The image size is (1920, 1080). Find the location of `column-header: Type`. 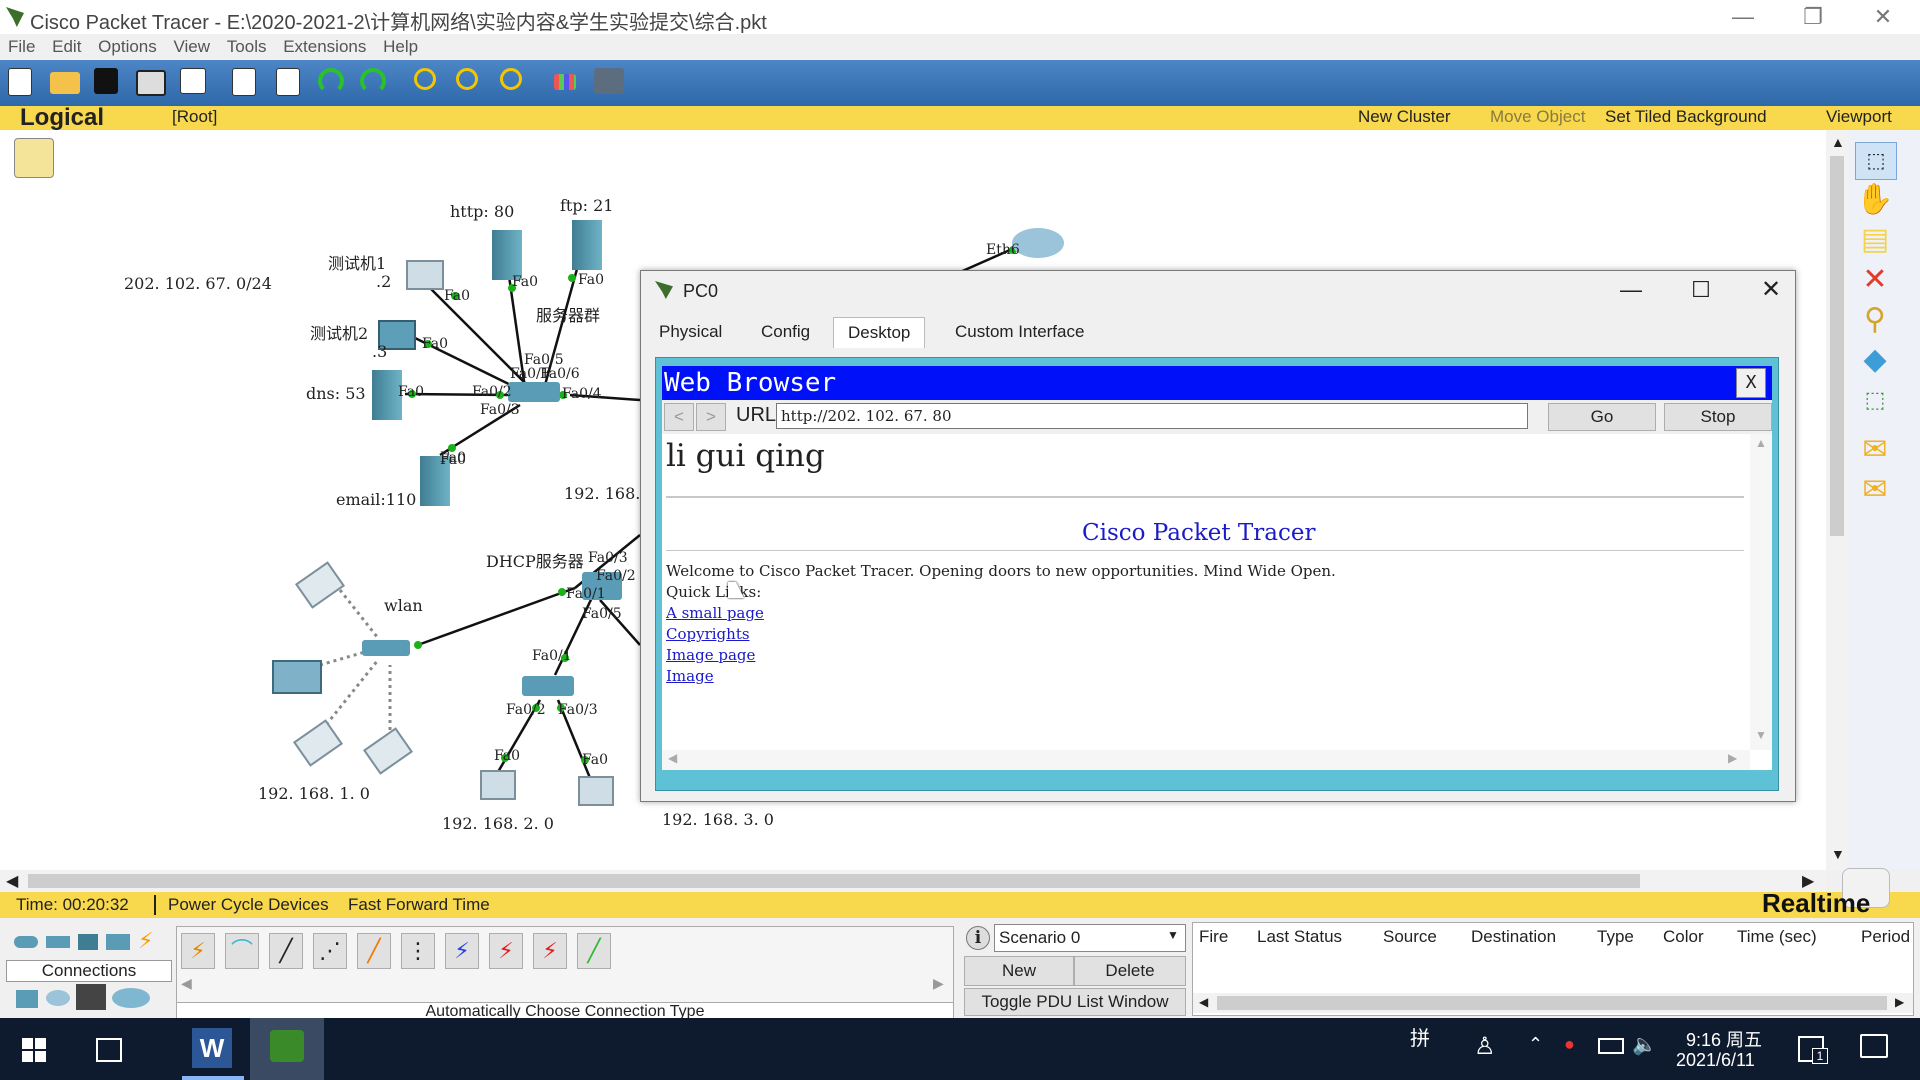

column-header: Type is located at coordinates (1615, 937).